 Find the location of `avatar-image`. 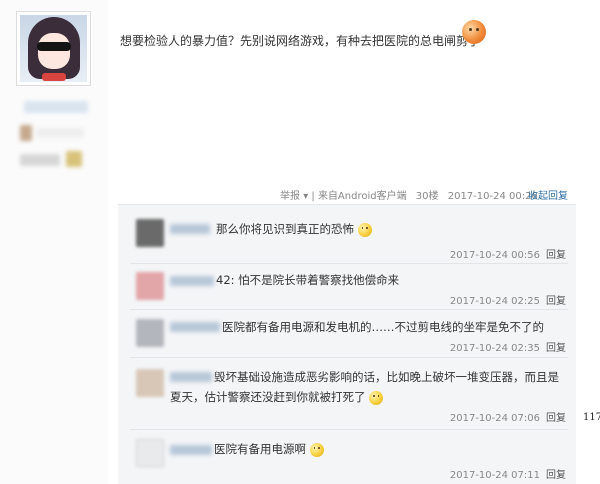

avatar-image is located at coordinates (53, 48).